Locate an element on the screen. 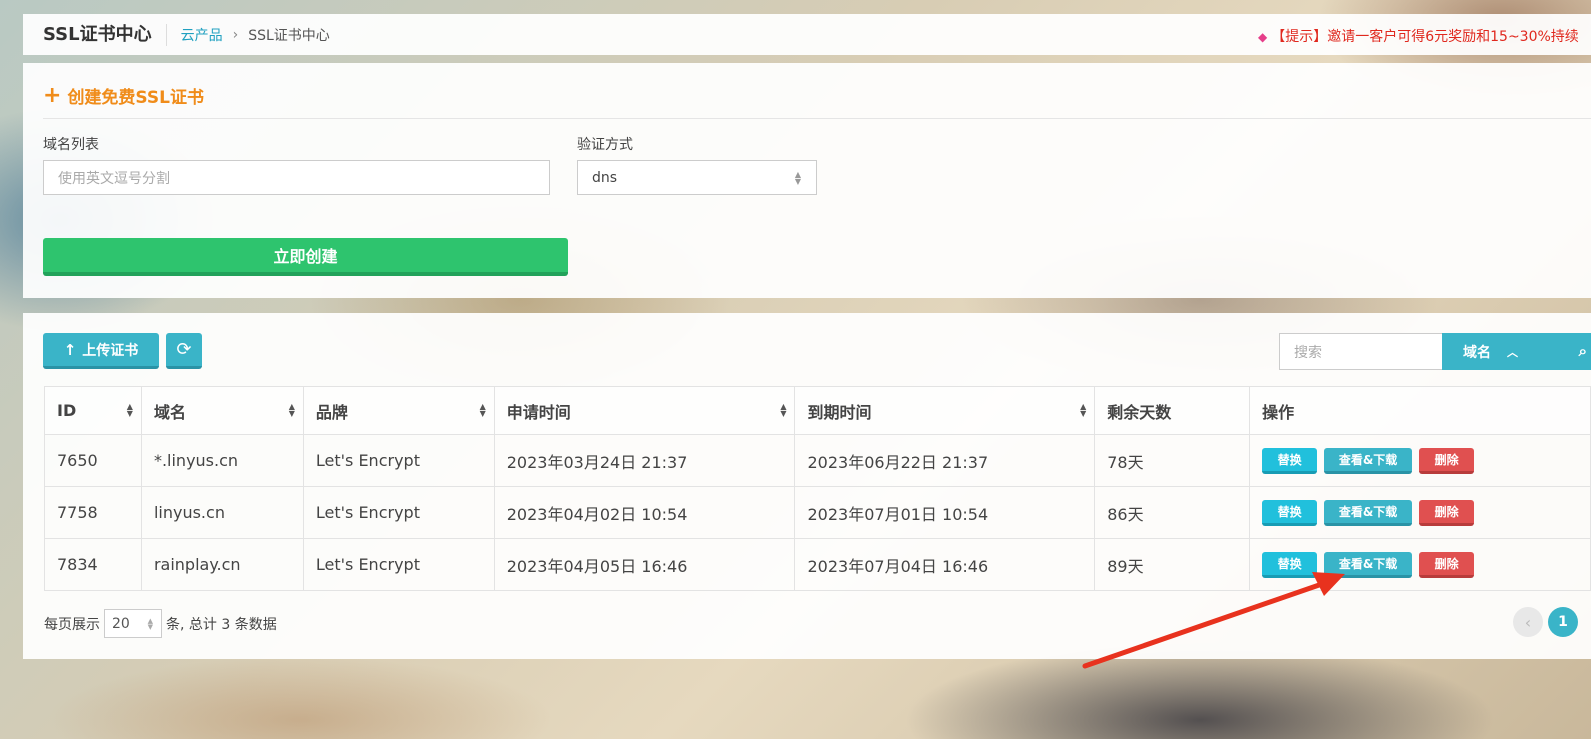 The height and width of the screenshot is (739, 1591). per-page-select: 20 ▲ ▼ is located at coordinates (133, 623).